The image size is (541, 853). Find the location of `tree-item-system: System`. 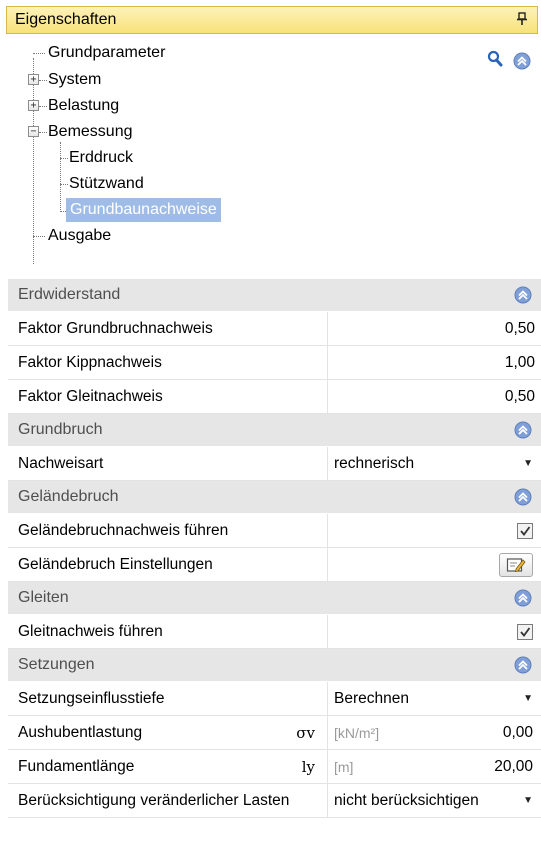

tree-item-system: System is located at coordinates (74, 80).